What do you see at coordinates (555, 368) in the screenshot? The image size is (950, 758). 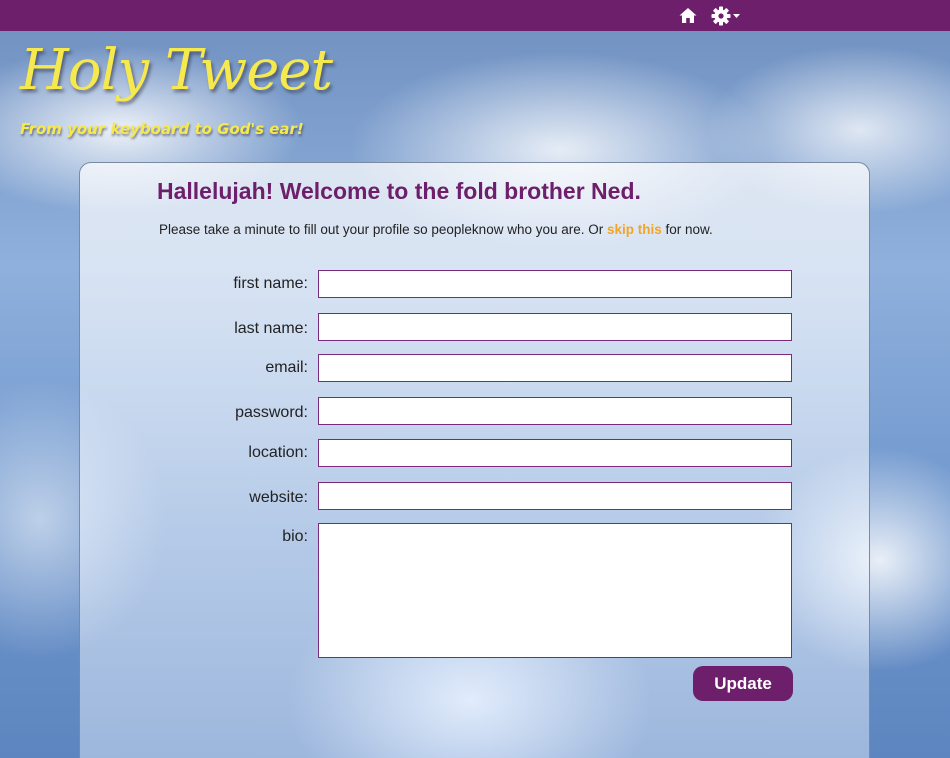 I see `email-field` at bounding box center [555, 368].